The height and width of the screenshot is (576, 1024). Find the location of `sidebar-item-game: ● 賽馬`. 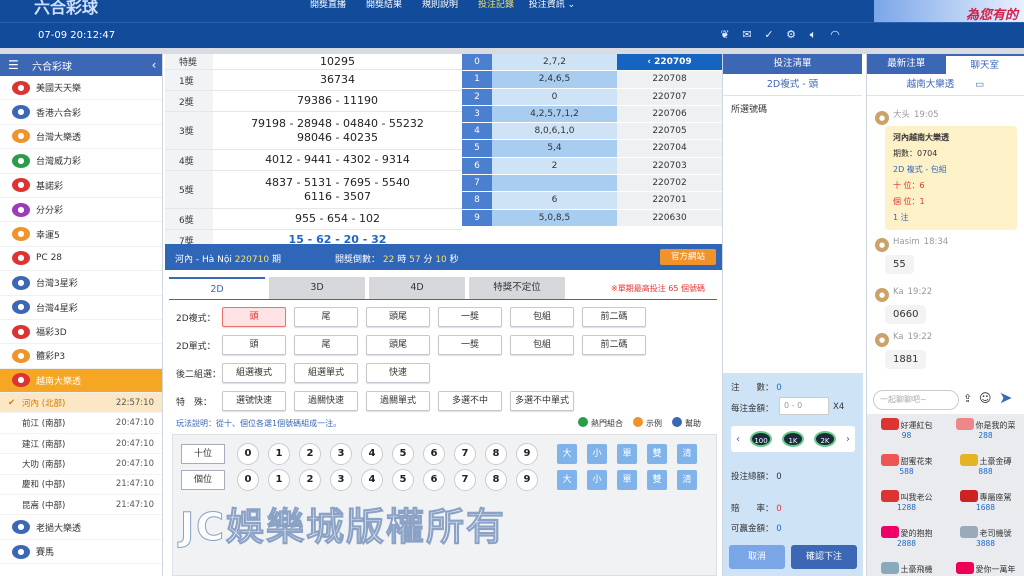

sidebar-item-game: ● 賽馬 is located at coordinates (81, 552).